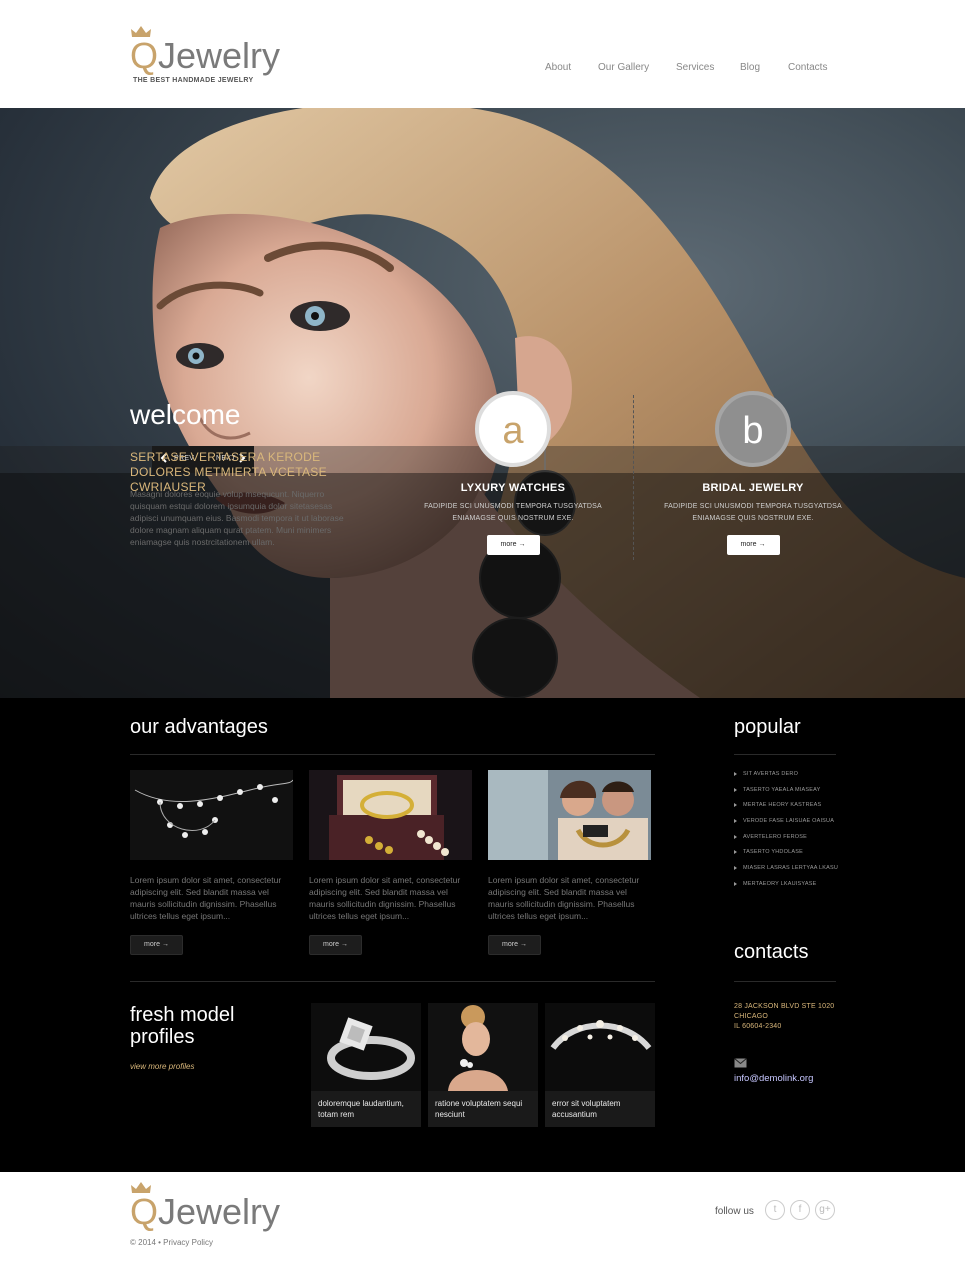  Describe the element at coordinates (786, 793) in the screenshot. I see `popular-item: TASERTO YAEALA MIASEAY` at that location.